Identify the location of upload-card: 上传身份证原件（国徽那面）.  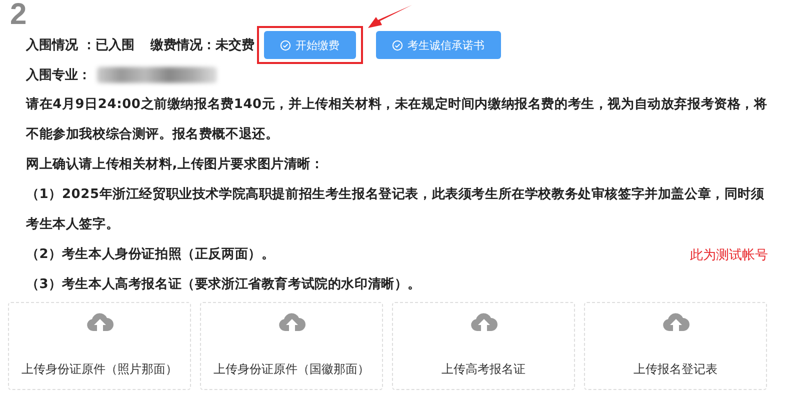
(291, 346).